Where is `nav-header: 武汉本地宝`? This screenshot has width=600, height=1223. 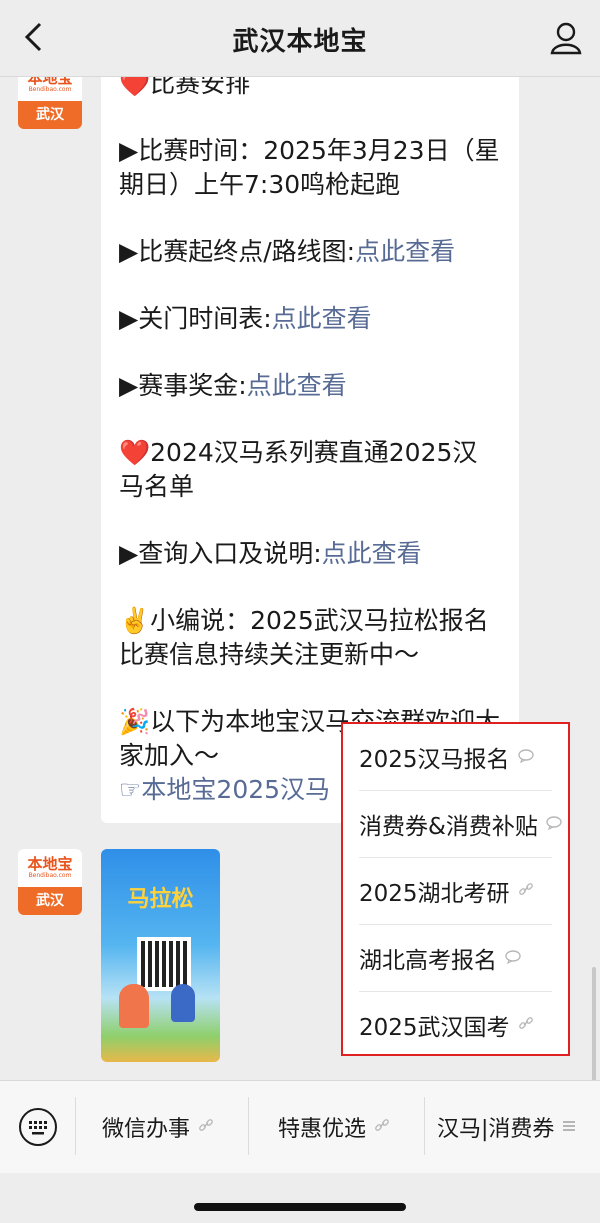 nav-header: 武汉本地宝 is located at coordinates (300, 38).